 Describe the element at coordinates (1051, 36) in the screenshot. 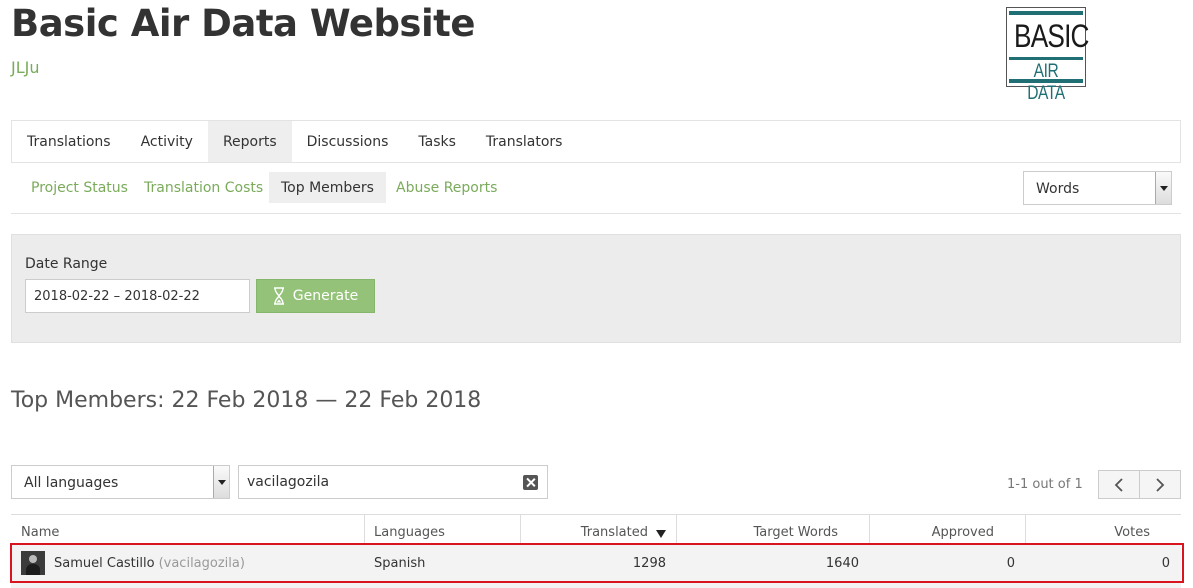

I see `logo-text-basic: BASIC` at that location.